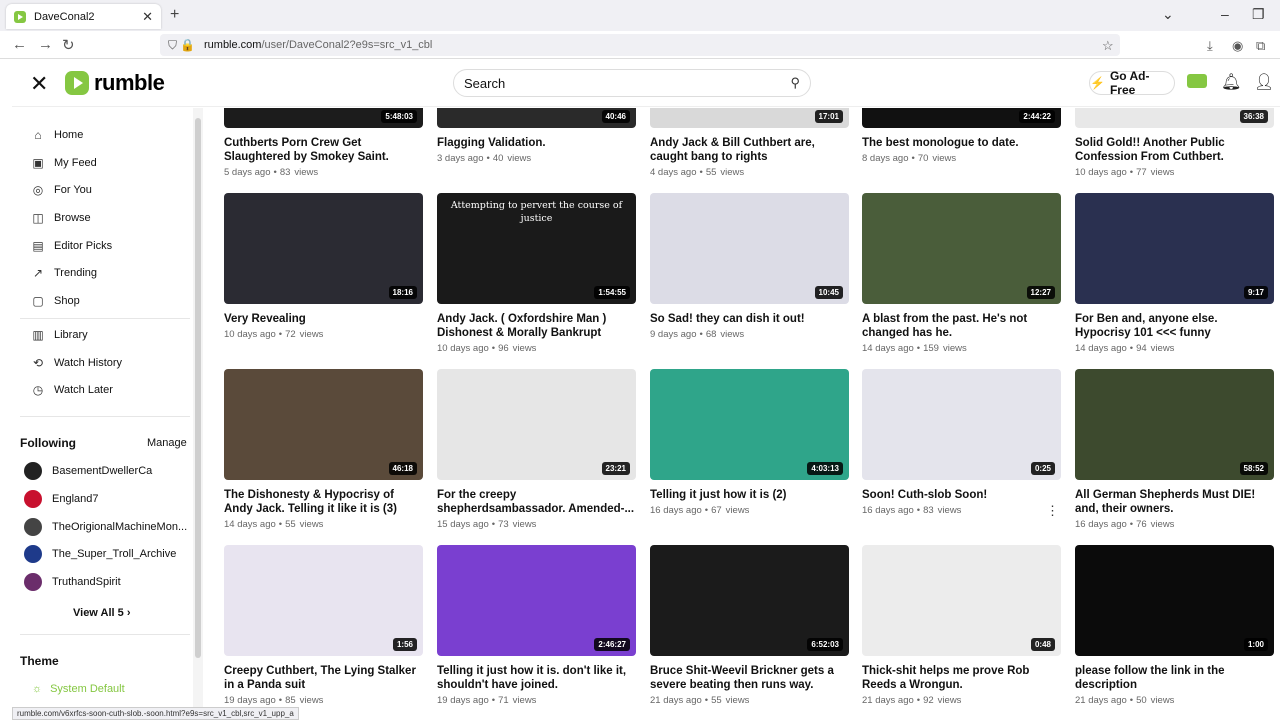 Image resolution: width=1280 pixels, height=720 pixels. Describe the element at coordinates (795, 83) in the screenshot. I see `search-icon: ⚲` at that location.